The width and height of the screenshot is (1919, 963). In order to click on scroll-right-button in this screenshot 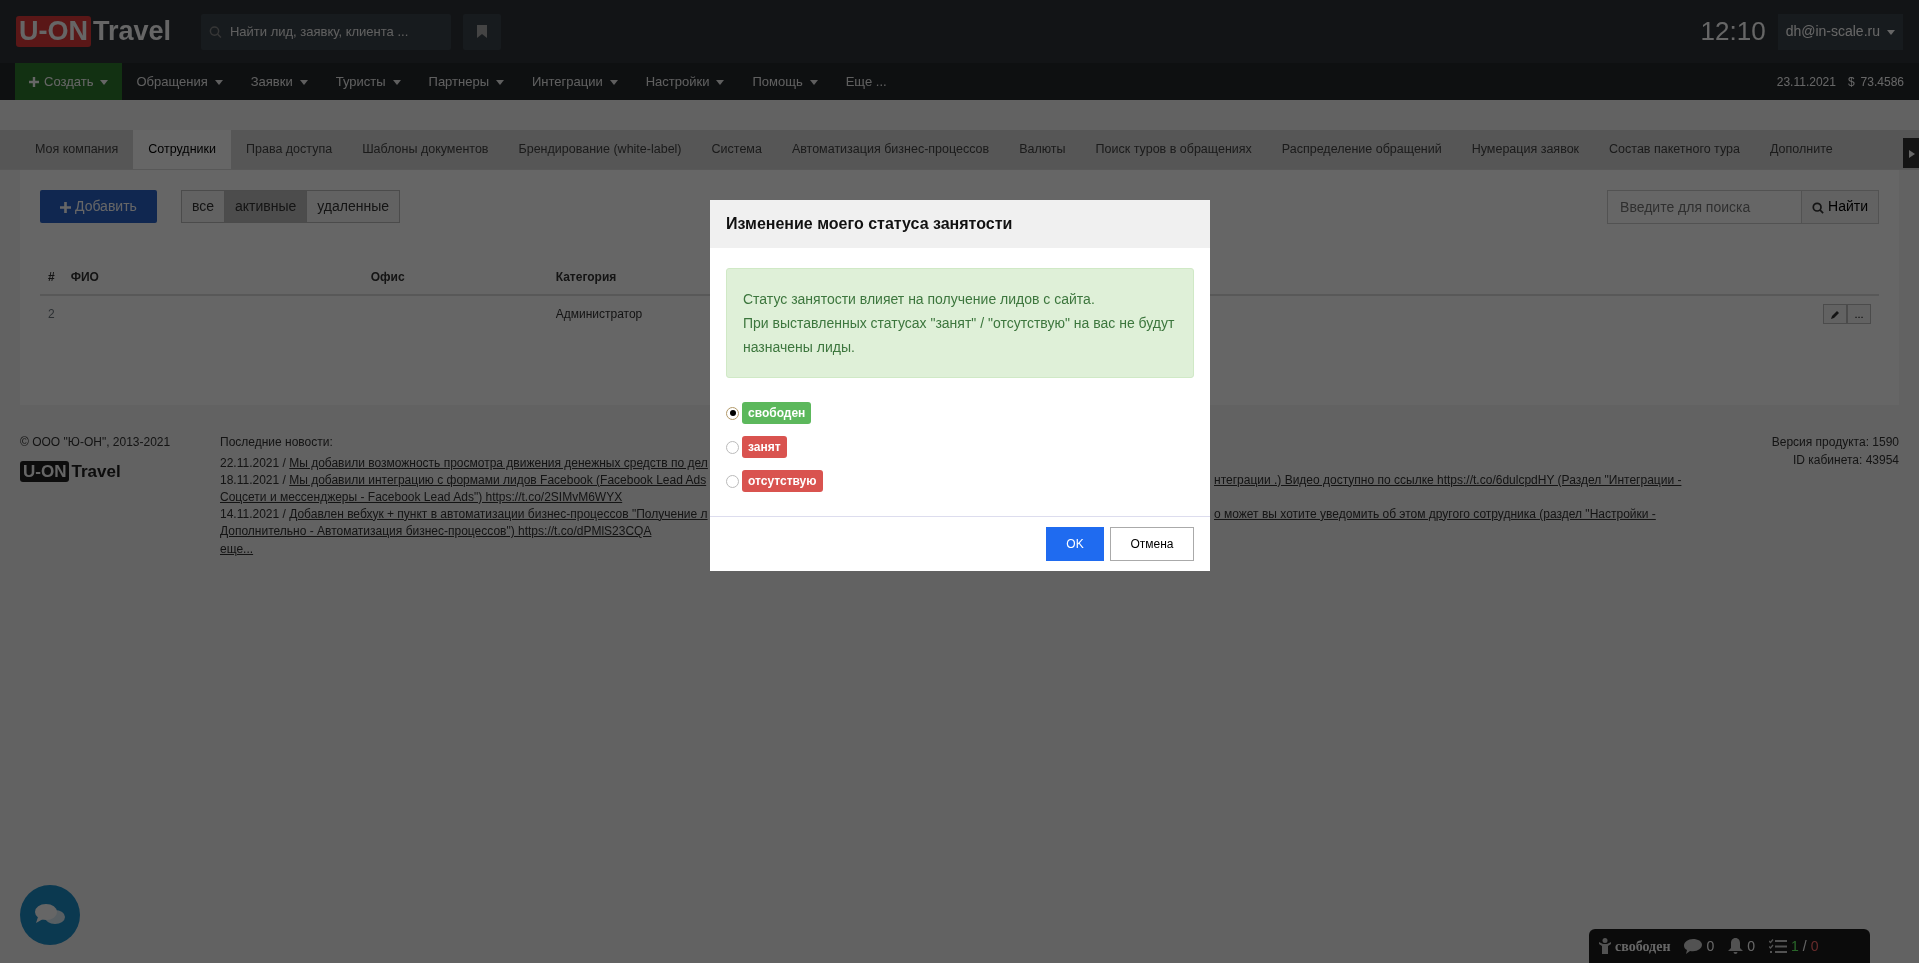, I will do `click(1911, 153)`.